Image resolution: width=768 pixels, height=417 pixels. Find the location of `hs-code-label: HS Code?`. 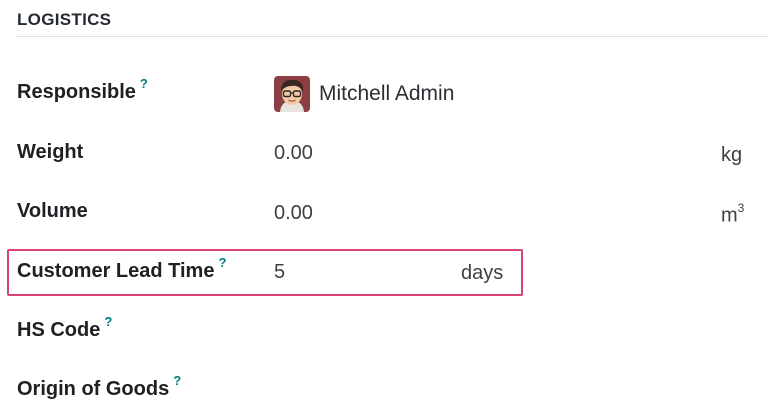

hs-code-label: HS Code? is located at coordinates (64, 328).